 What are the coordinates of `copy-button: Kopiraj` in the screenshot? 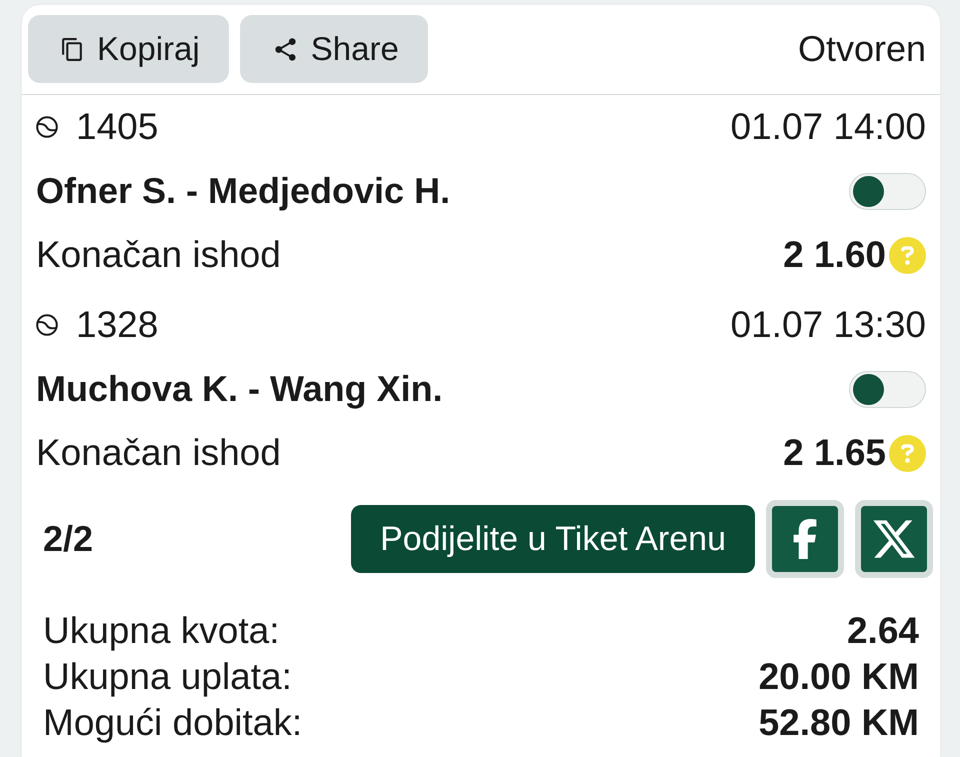 It's located at (128, 49).